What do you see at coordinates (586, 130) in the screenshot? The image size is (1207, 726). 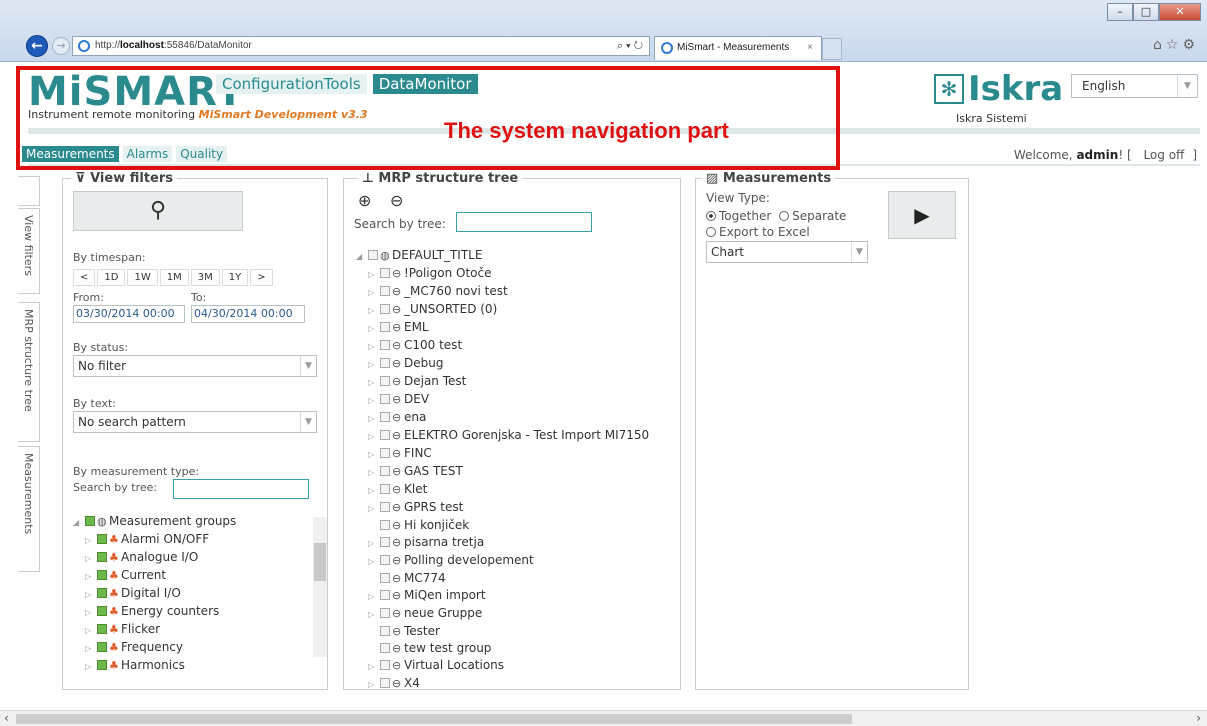 I see `annotation-label: The system navigation part` at bounding box center [586, 130].